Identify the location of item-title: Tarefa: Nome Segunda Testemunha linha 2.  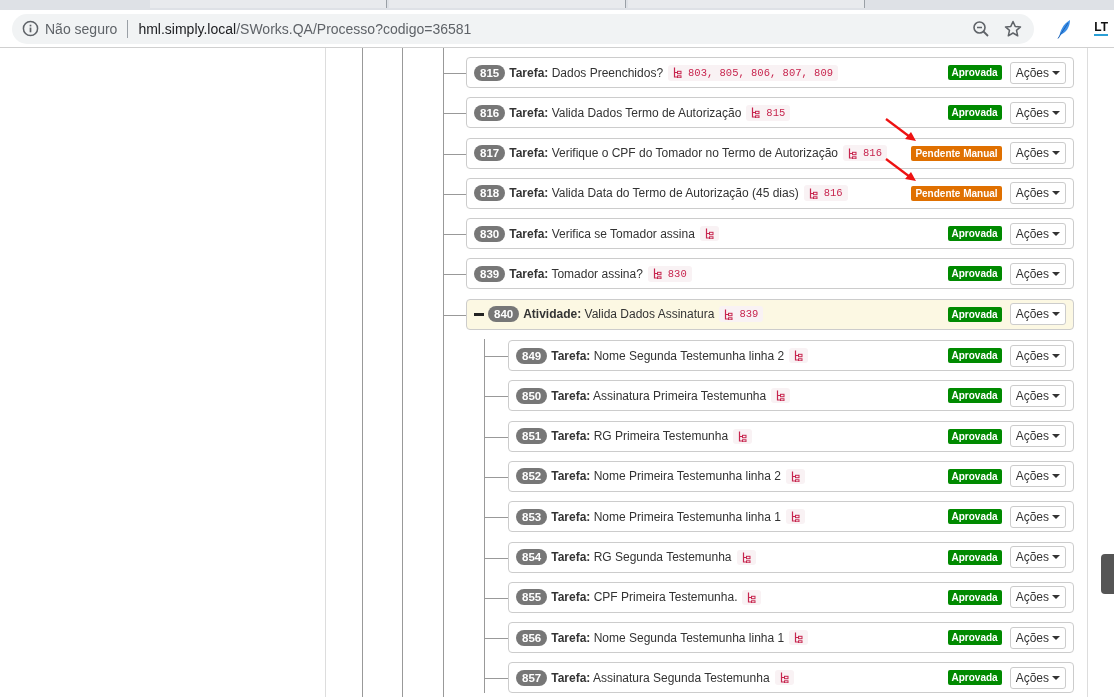
(668, 355).